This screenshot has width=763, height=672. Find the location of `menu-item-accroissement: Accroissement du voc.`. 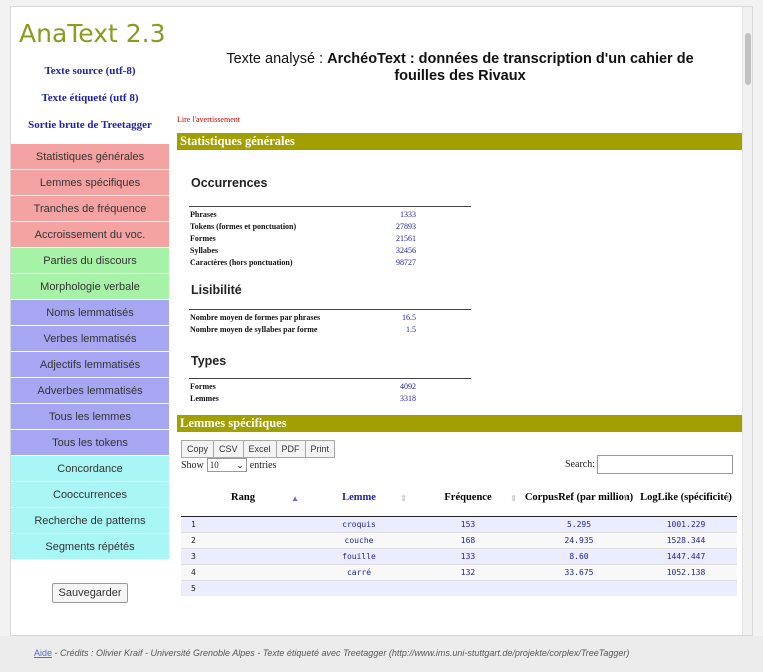

menu-item-accroissement: Accroissement du voc. is located at coordinates (90, 235).